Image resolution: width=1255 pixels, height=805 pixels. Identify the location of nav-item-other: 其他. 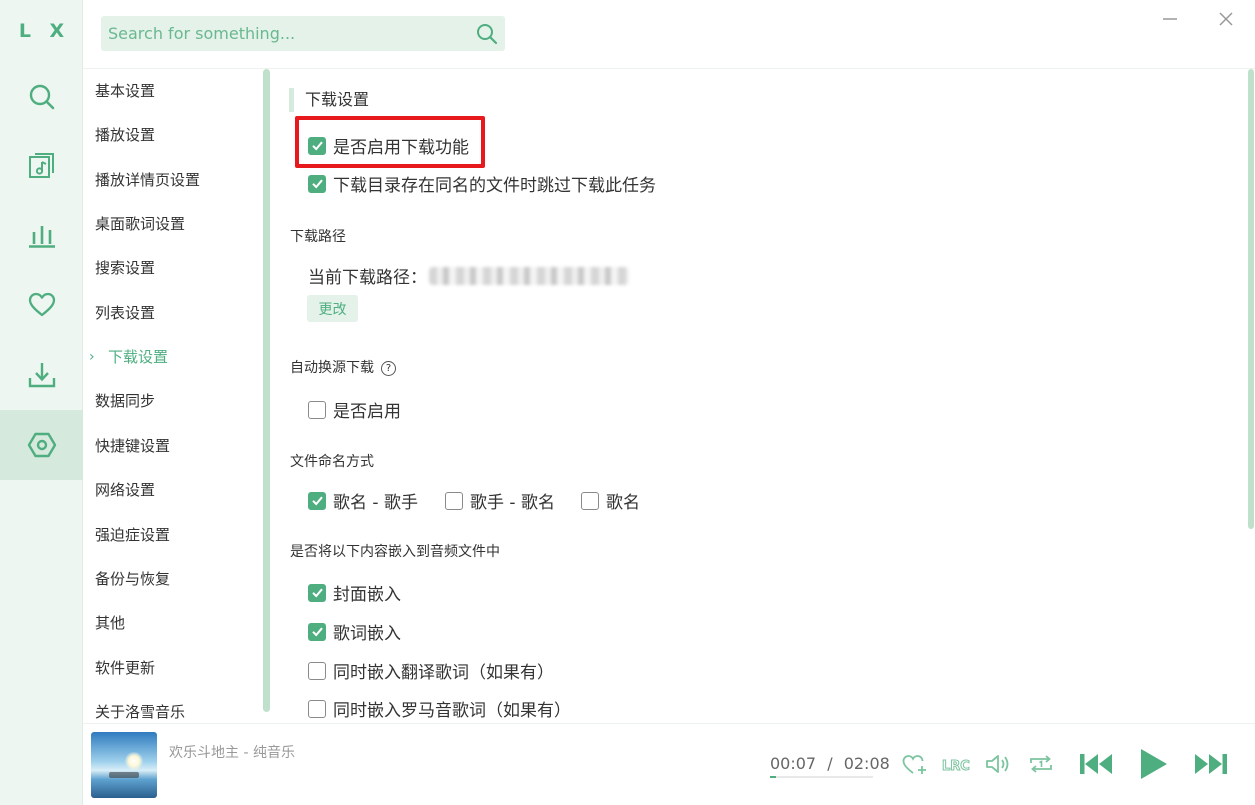
(110, 623).